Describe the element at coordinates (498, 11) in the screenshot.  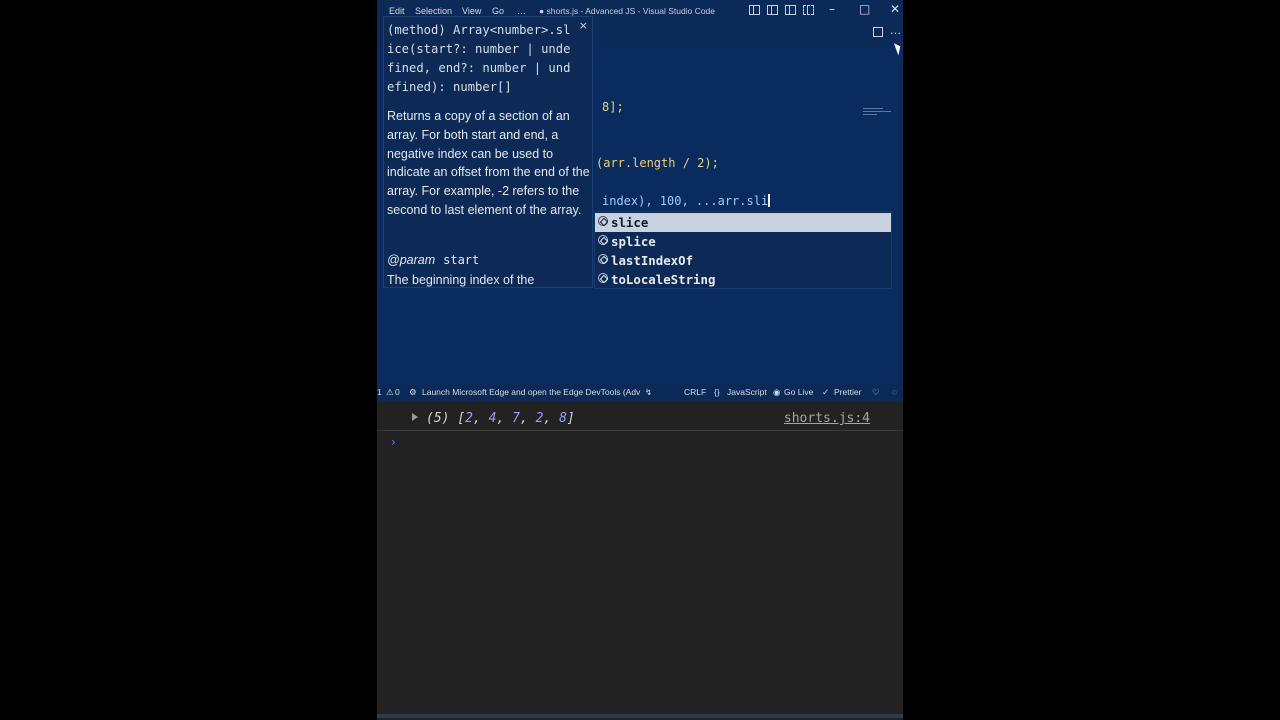
I see `menu-go: Go` at that location.